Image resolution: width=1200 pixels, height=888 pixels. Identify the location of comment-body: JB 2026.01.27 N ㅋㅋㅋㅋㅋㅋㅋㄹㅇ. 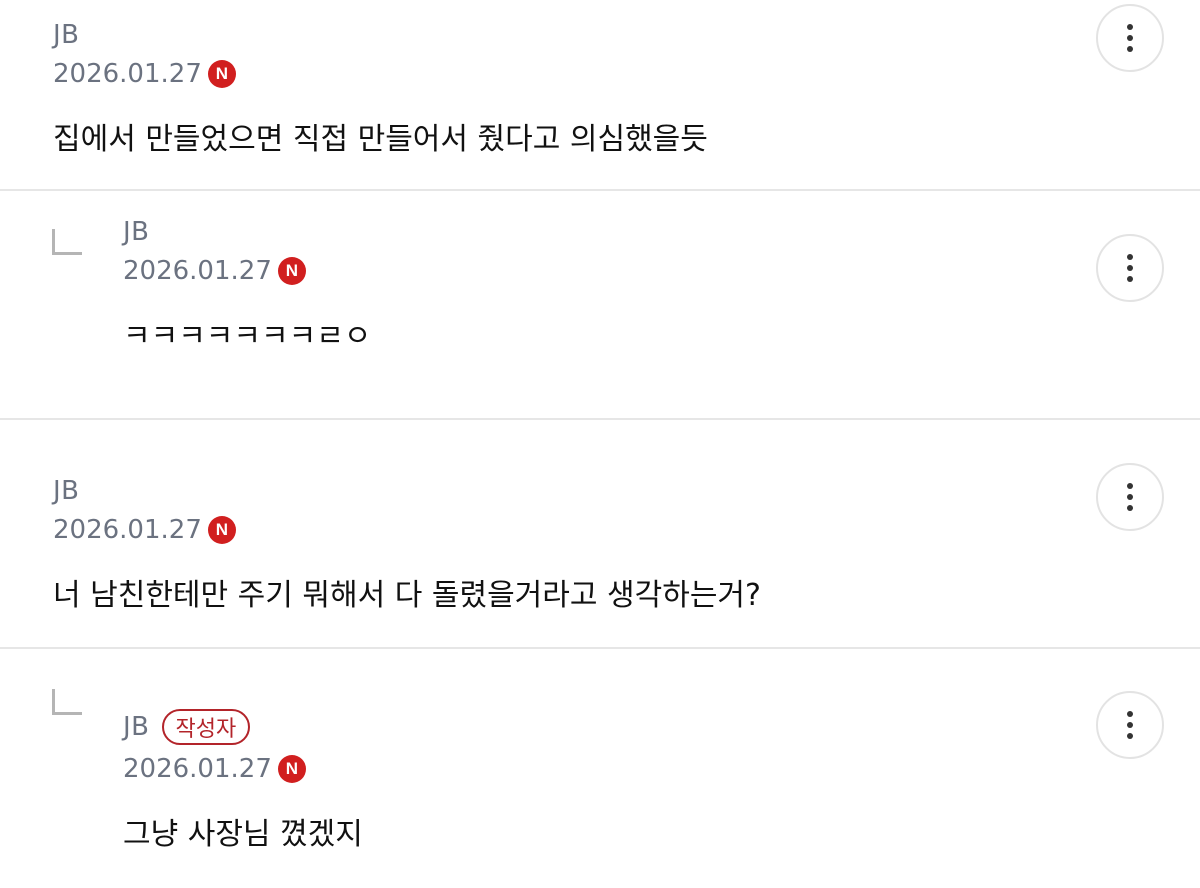
(247, 285).